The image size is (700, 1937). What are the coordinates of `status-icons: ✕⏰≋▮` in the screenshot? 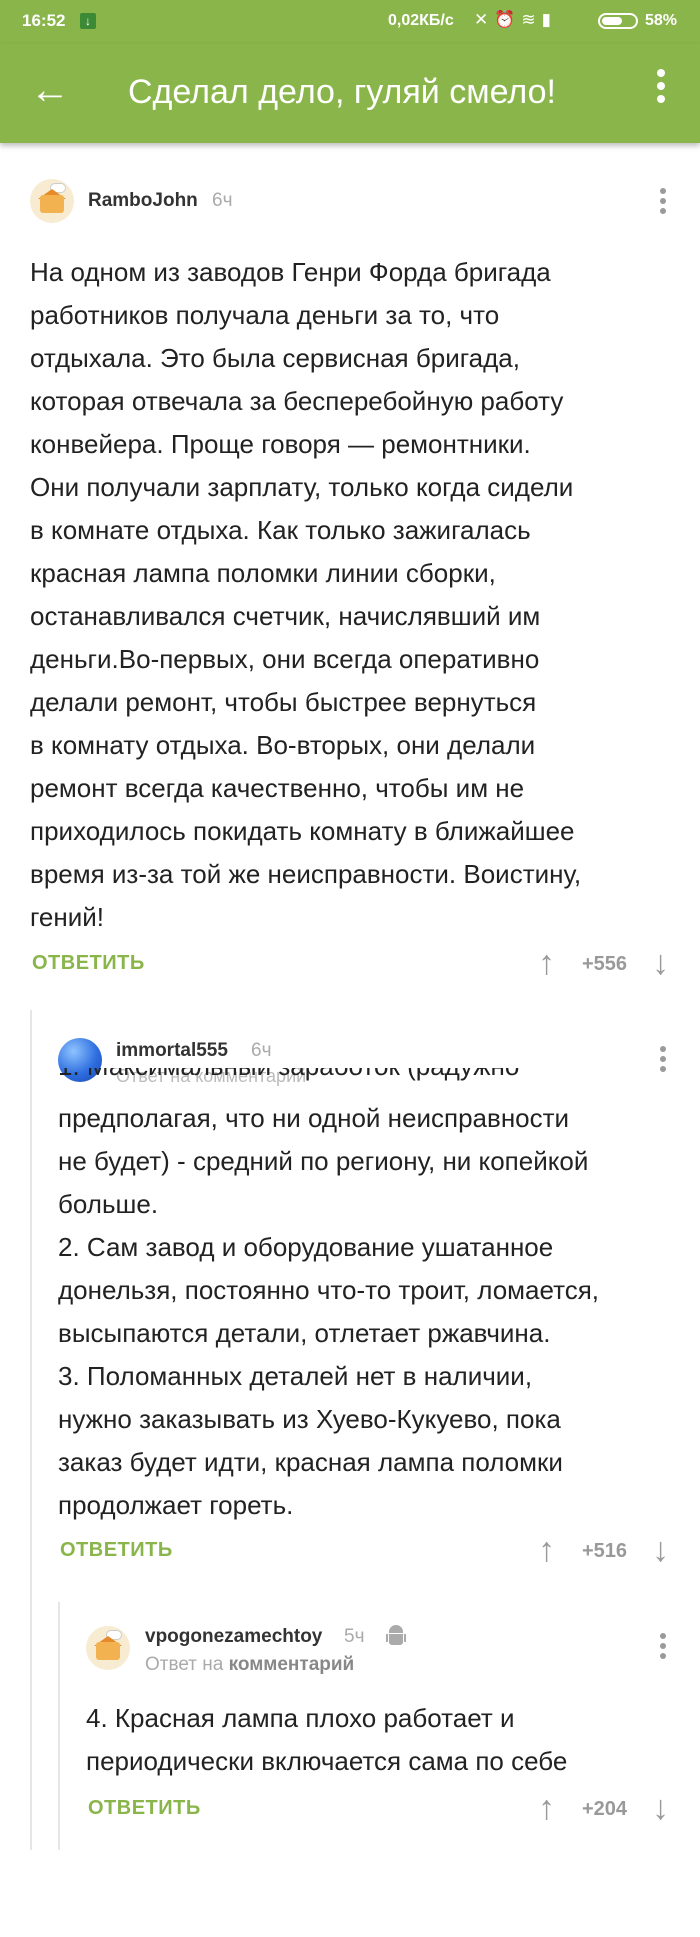 It's located at (515, 20).